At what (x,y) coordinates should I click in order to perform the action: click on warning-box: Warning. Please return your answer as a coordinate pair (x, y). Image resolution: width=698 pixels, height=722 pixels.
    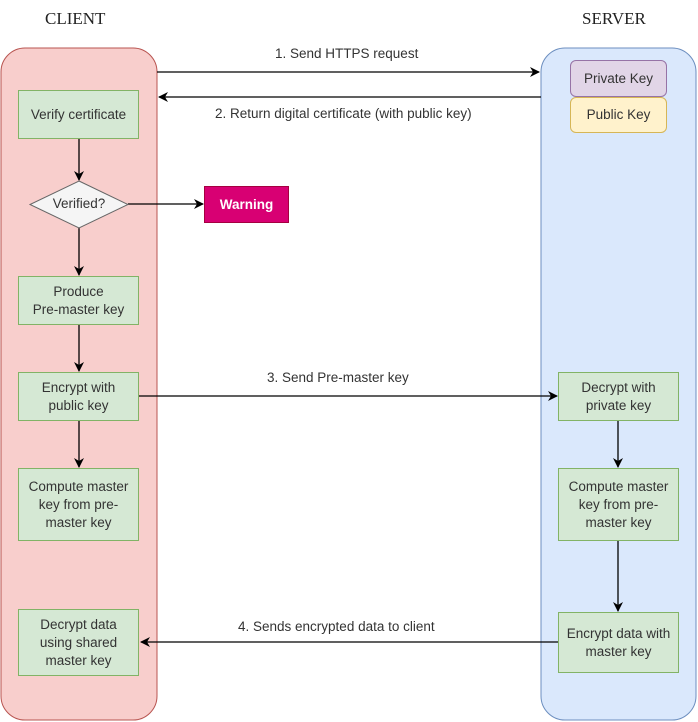
    Looking at the image, I should click on (246, 204).